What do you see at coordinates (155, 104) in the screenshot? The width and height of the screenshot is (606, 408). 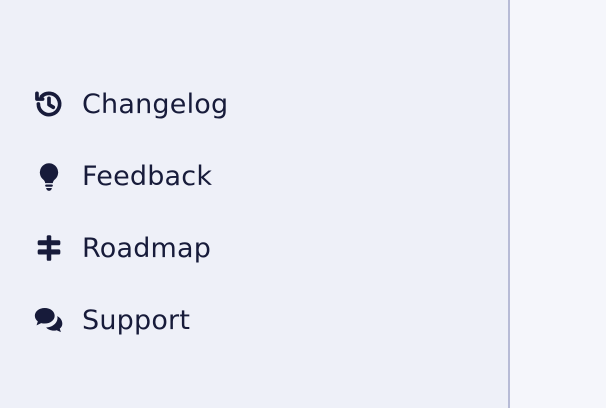 I see `sidebar-item-label: Changelog` at bounding box center [155, 104].